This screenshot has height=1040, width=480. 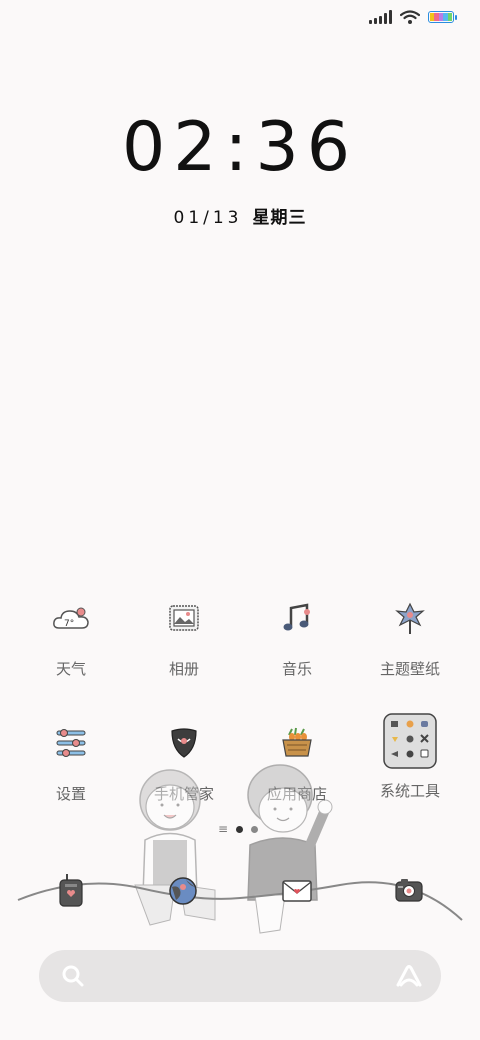 I want to click on menu-lines-icon: ≡, so click(x=223, y=829).